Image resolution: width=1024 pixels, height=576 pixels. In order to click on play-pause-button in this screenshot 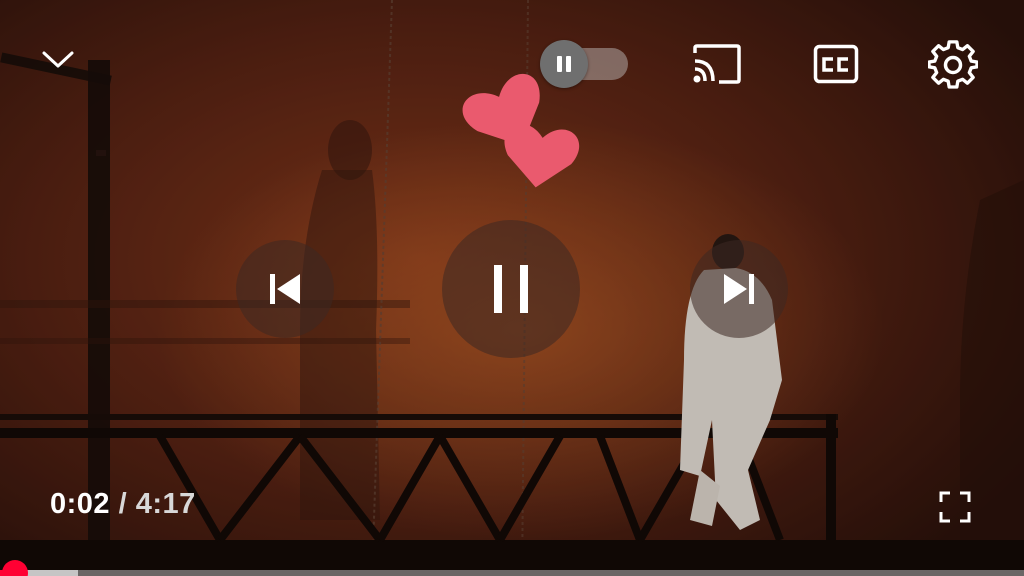, I will do `click(511, 289)`.